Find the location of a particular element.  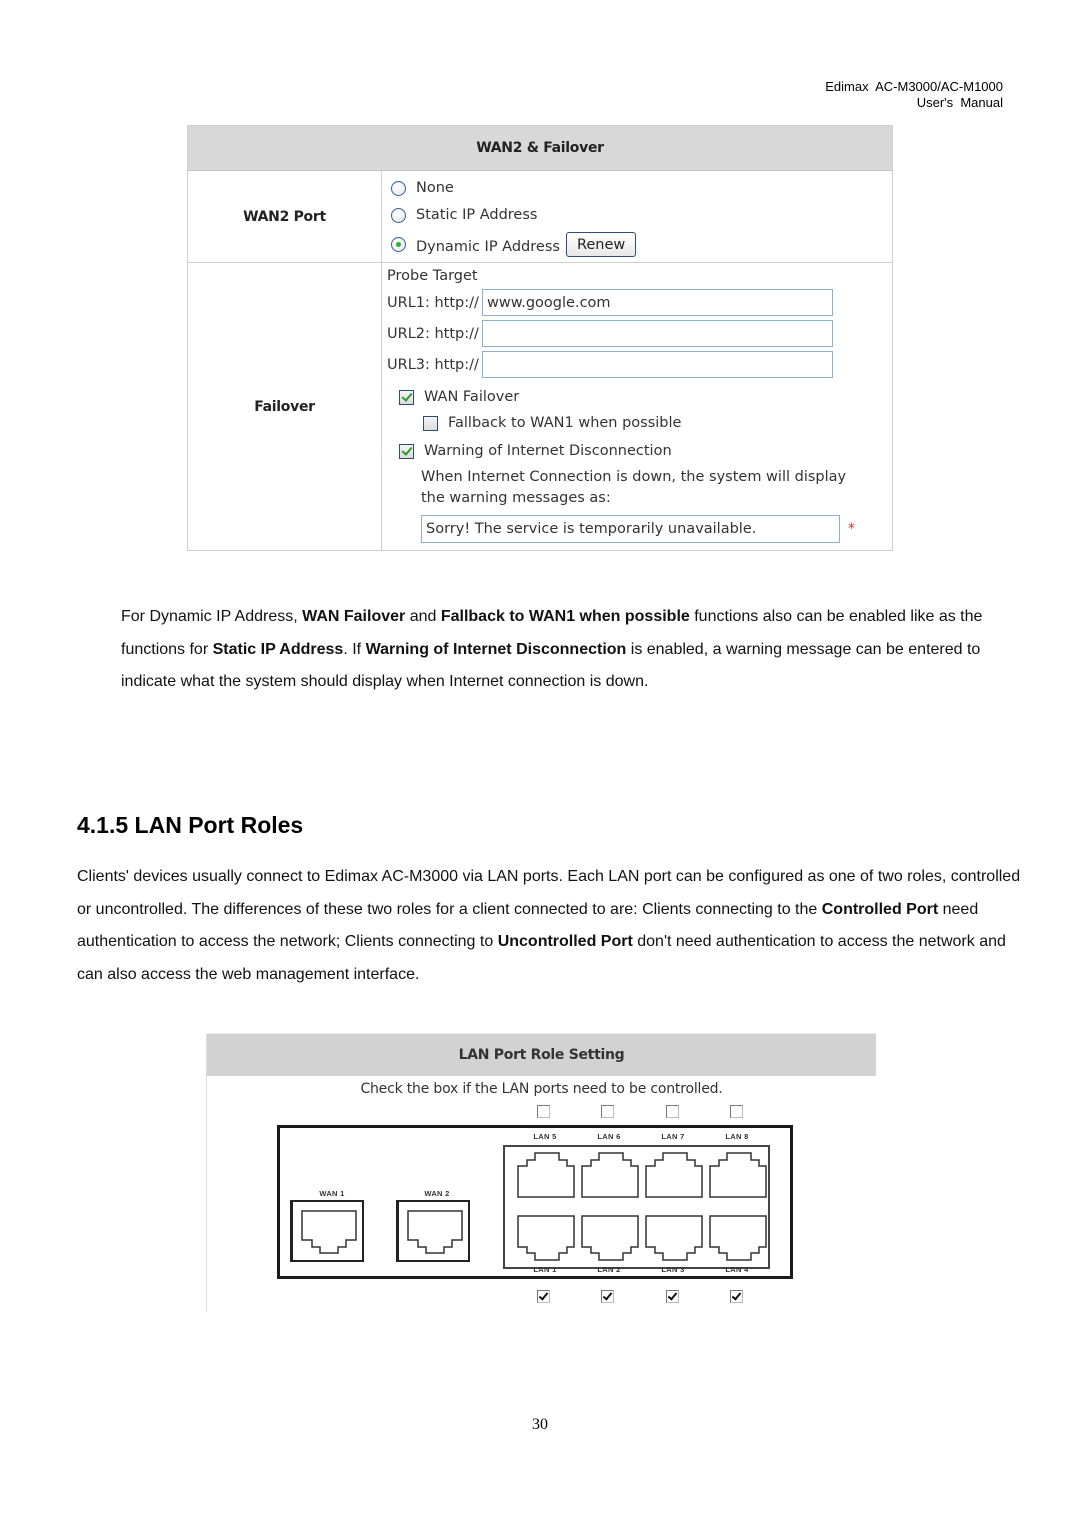

lan6-controlled-checkbox is located at coordinates (607, 1111).